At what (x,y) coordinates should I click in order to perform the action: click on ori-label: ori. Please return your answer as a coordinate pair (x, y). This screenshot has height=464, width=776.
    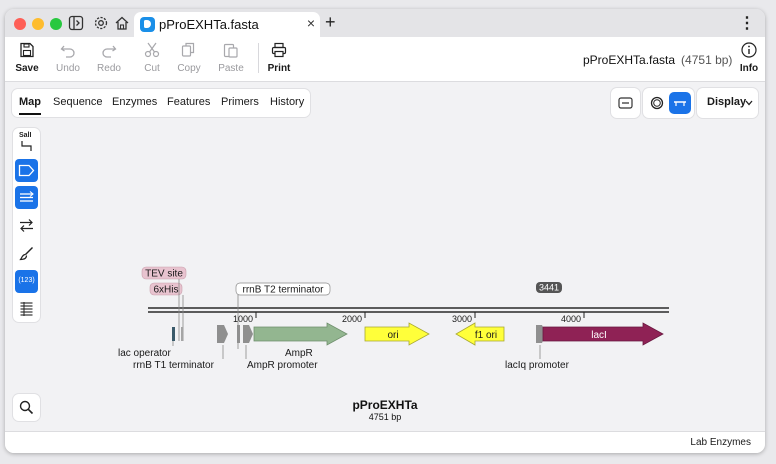
    Looking at the image, I should click on (392, 335).